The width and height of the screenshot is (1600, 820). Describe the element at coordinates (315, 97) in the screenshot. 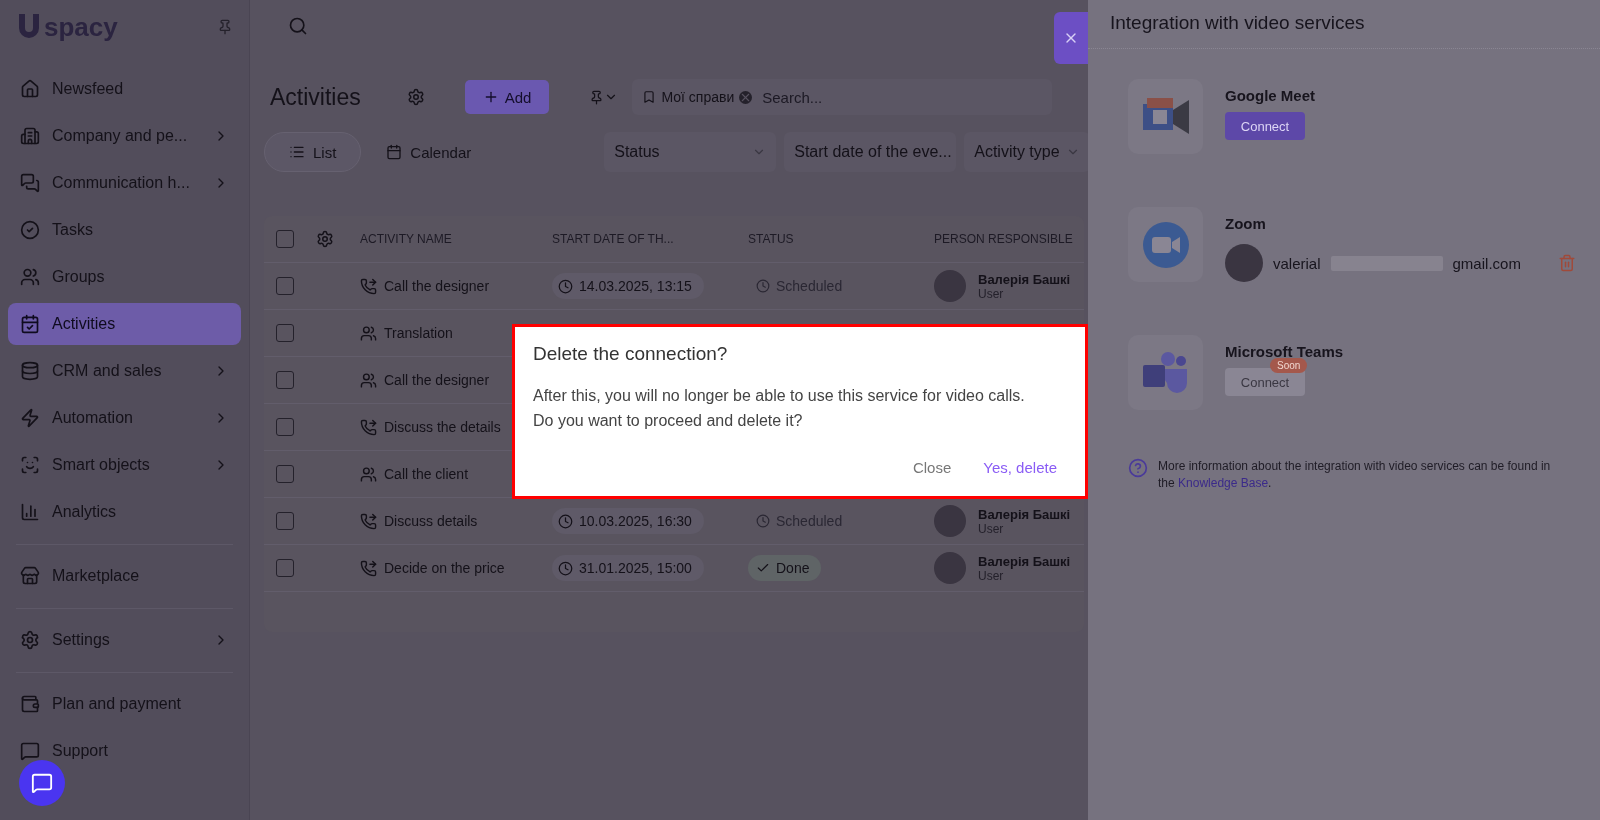

I see `page-title: Activities` at that location.